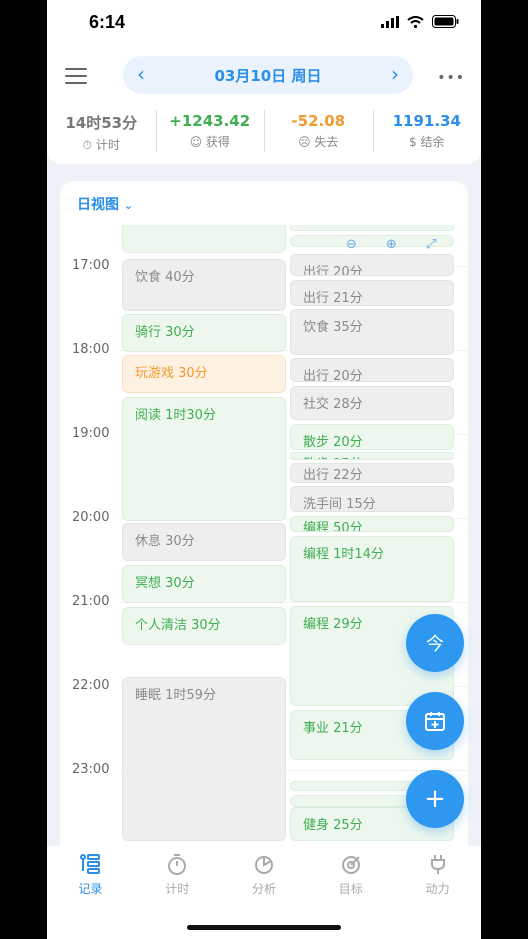  What do you see at coordinates (204, 759) in the screenshot?
I see `activity-block: 睡眠 1时59分` at bounding box center [204, 759].